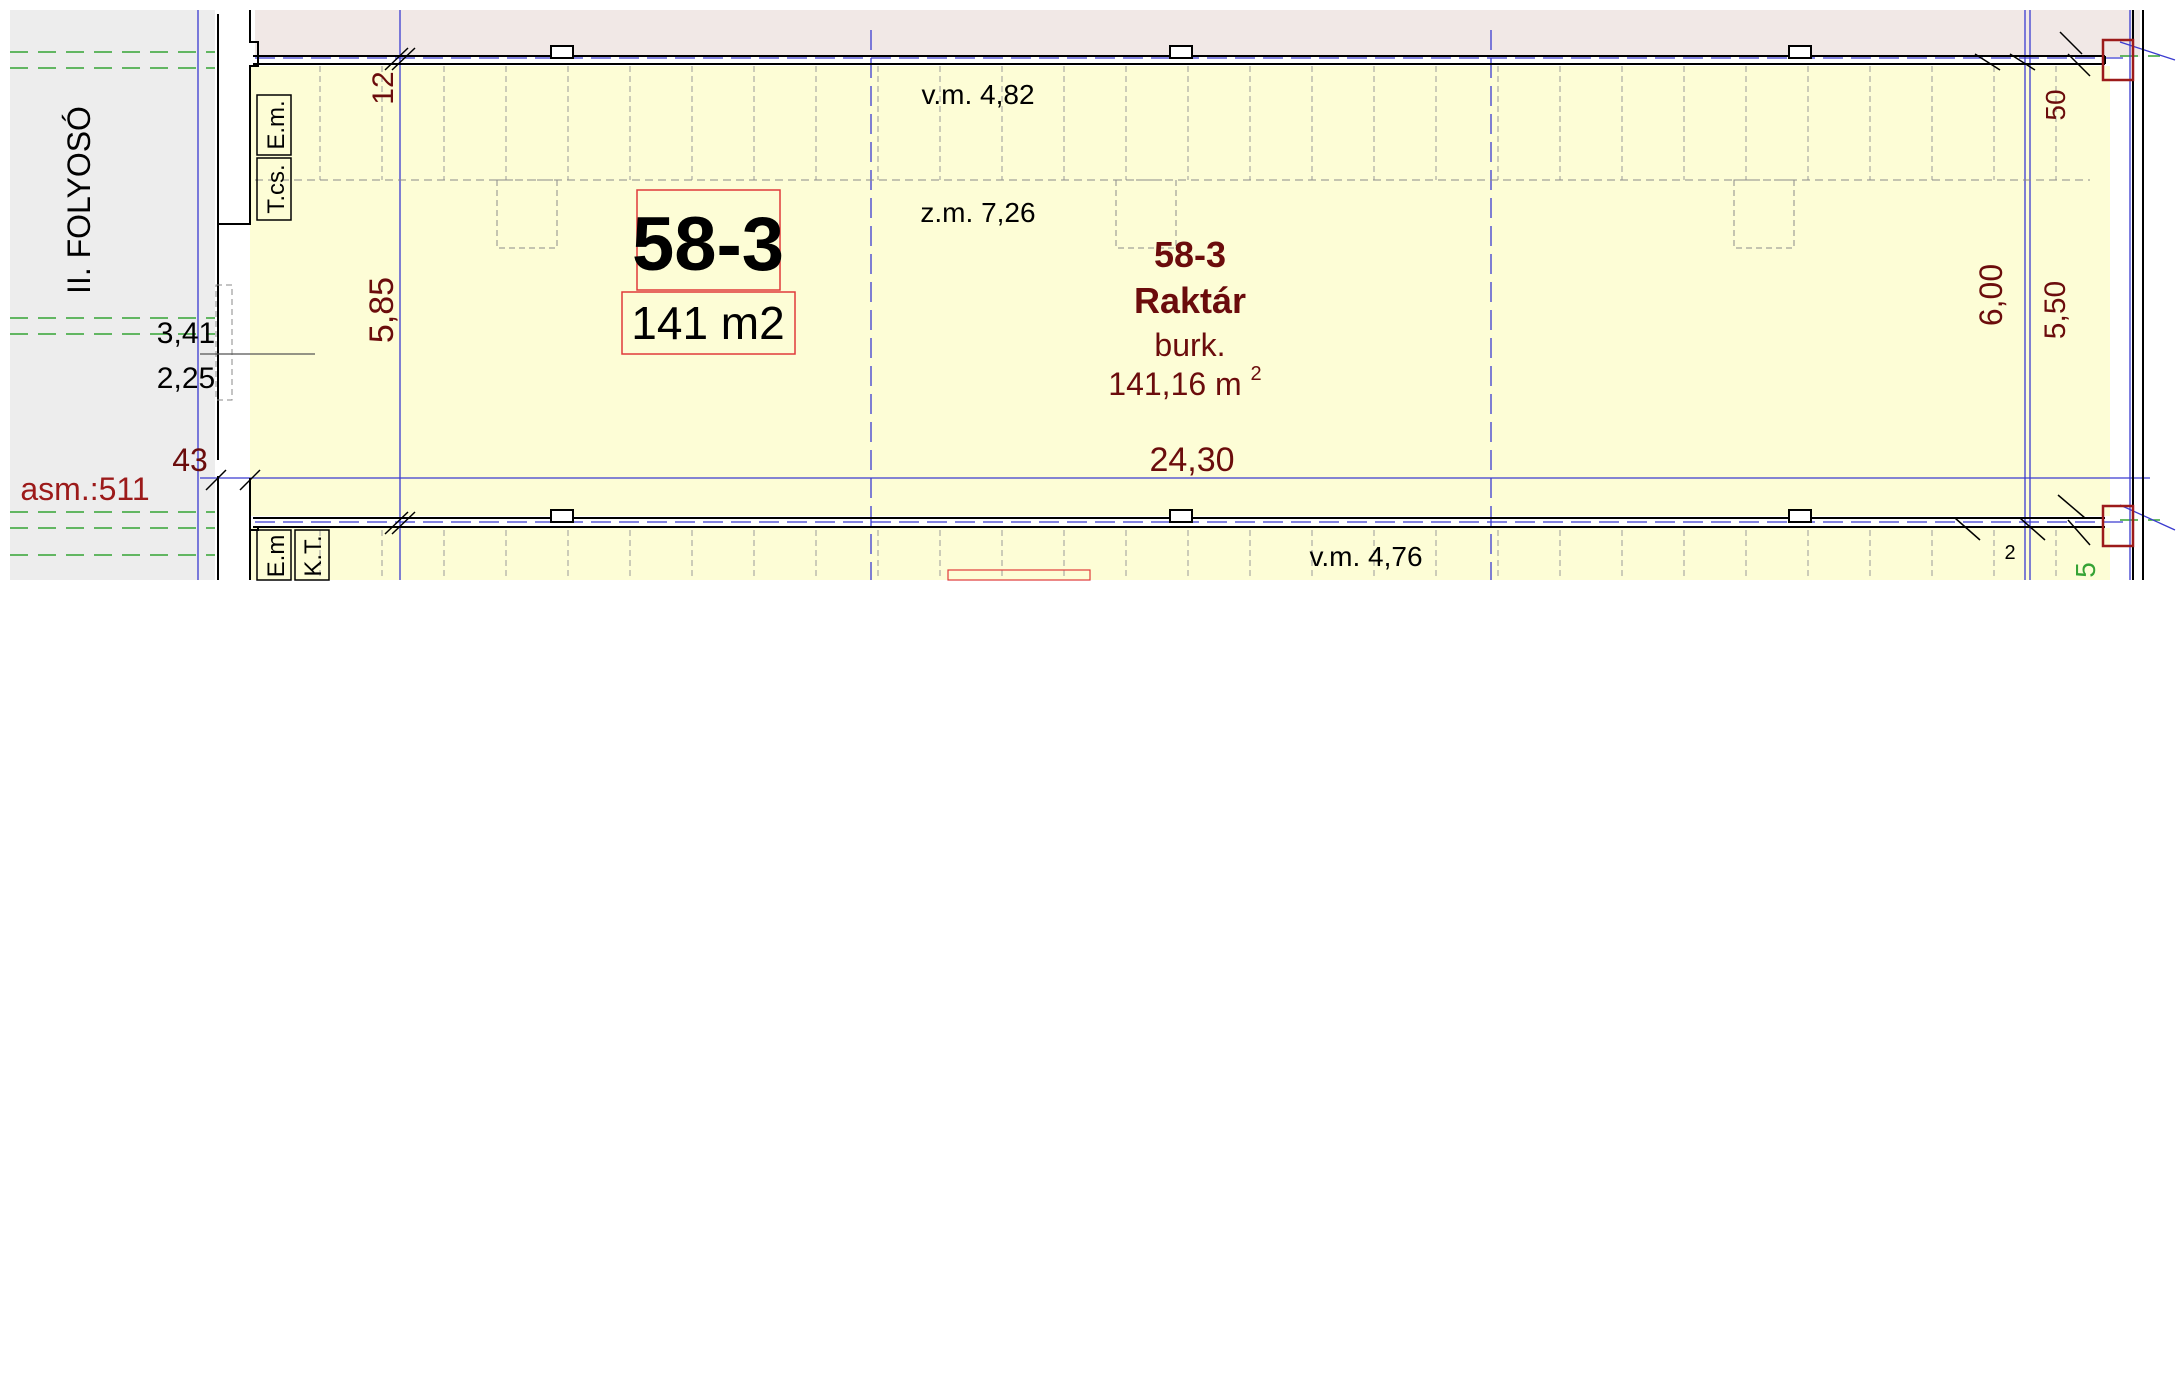 Image resolution: width=2180 pixels, height=1400 pixels. I want to click on room-number: 58-3, so click(1190, 254).